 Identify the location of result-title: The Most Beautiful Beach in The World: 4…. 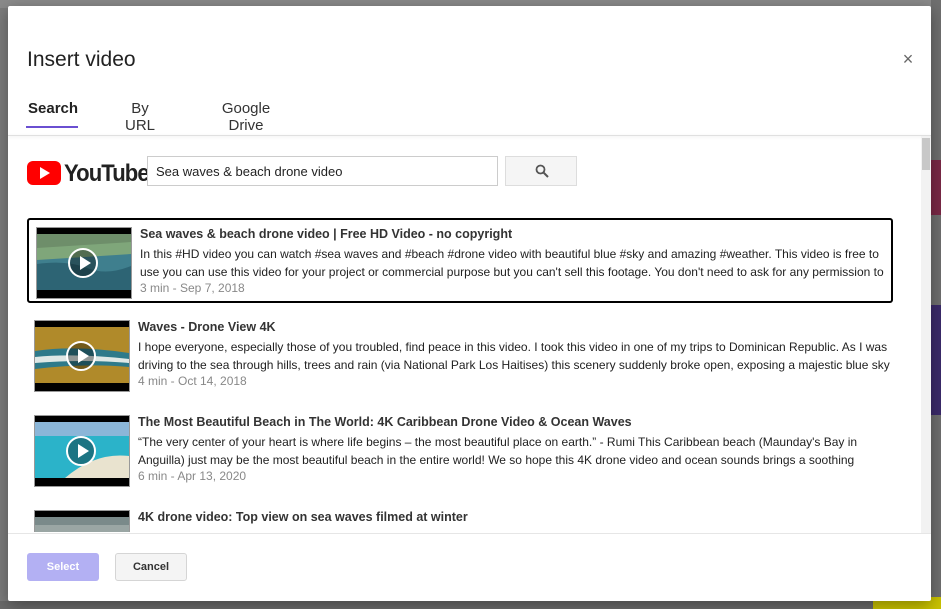
(385, 422).